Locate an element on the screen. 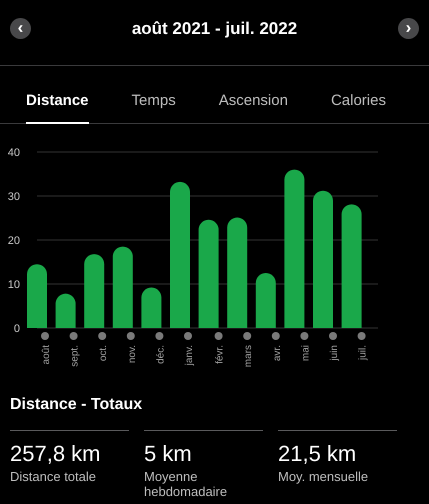 Image resolution: width=429 pixels, height=504 pixels. tab: Ascension is located at coordinates (253, 95).